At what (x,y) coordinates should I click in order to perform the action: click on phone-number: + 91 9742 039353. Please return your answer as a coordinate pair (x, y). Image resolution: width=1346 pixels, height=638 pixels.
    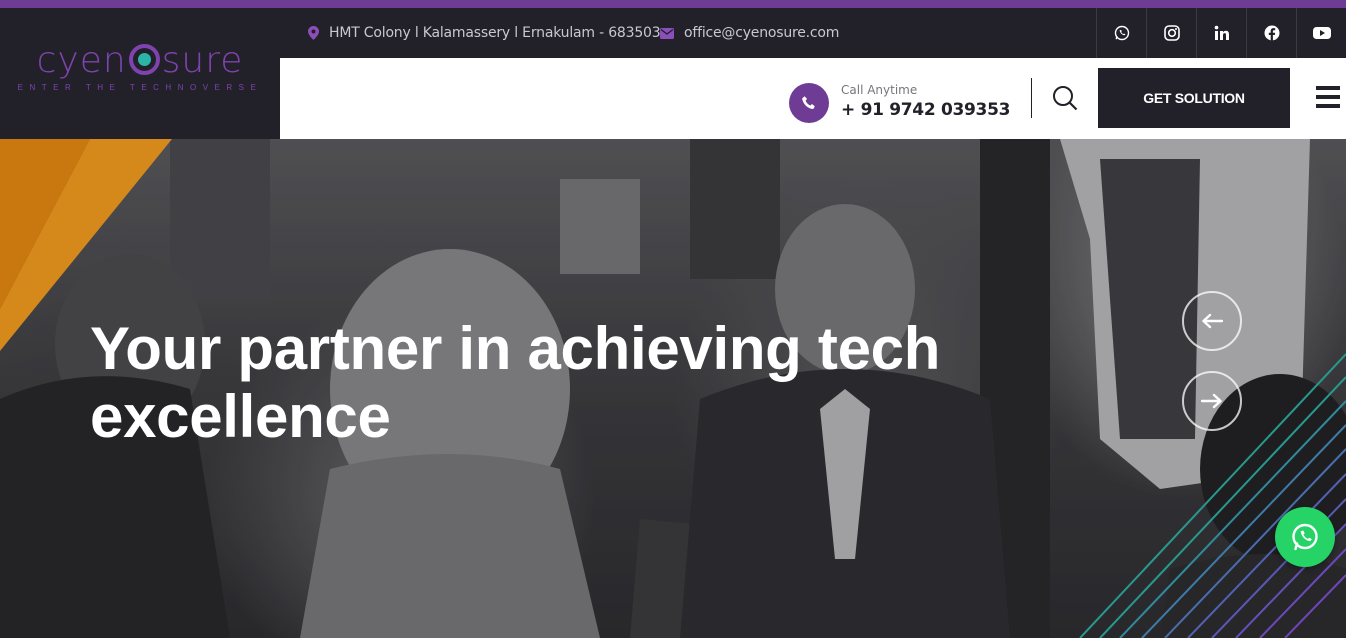
    Looking at the image, I should click on (925, 110).